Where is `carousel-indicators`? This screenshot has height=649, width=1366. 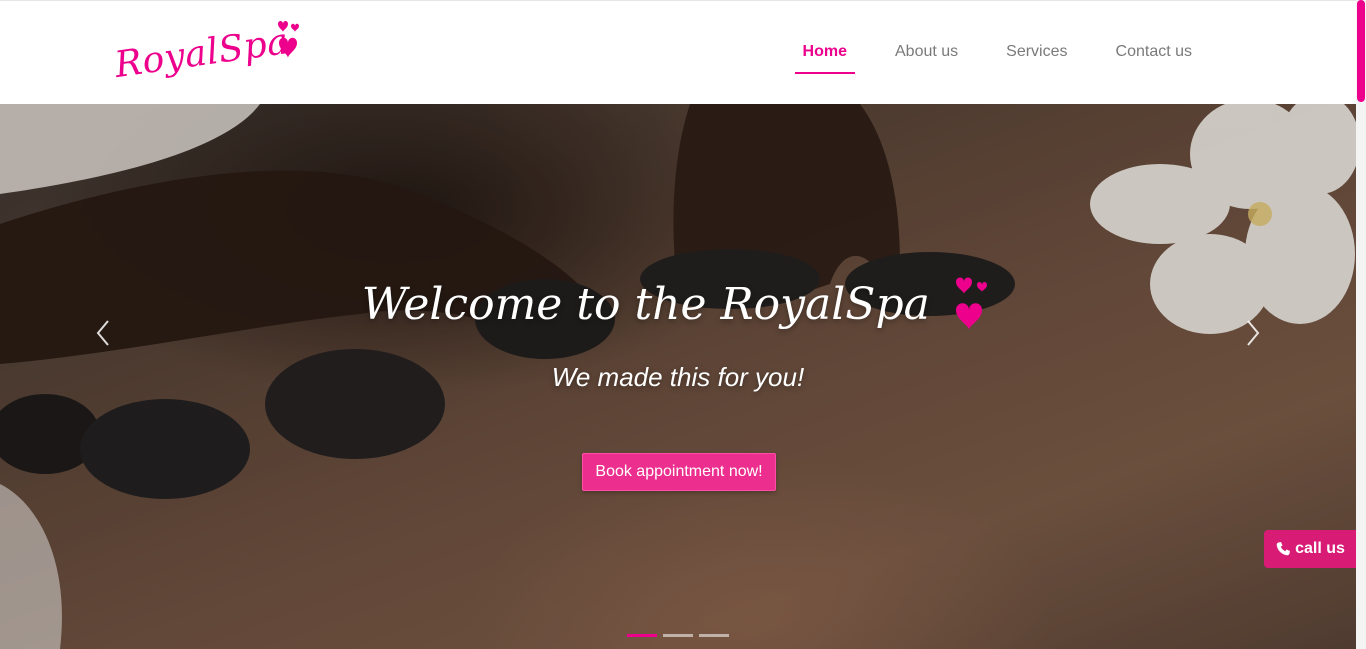
carousel-indicators is located at coordinates (678, 635).